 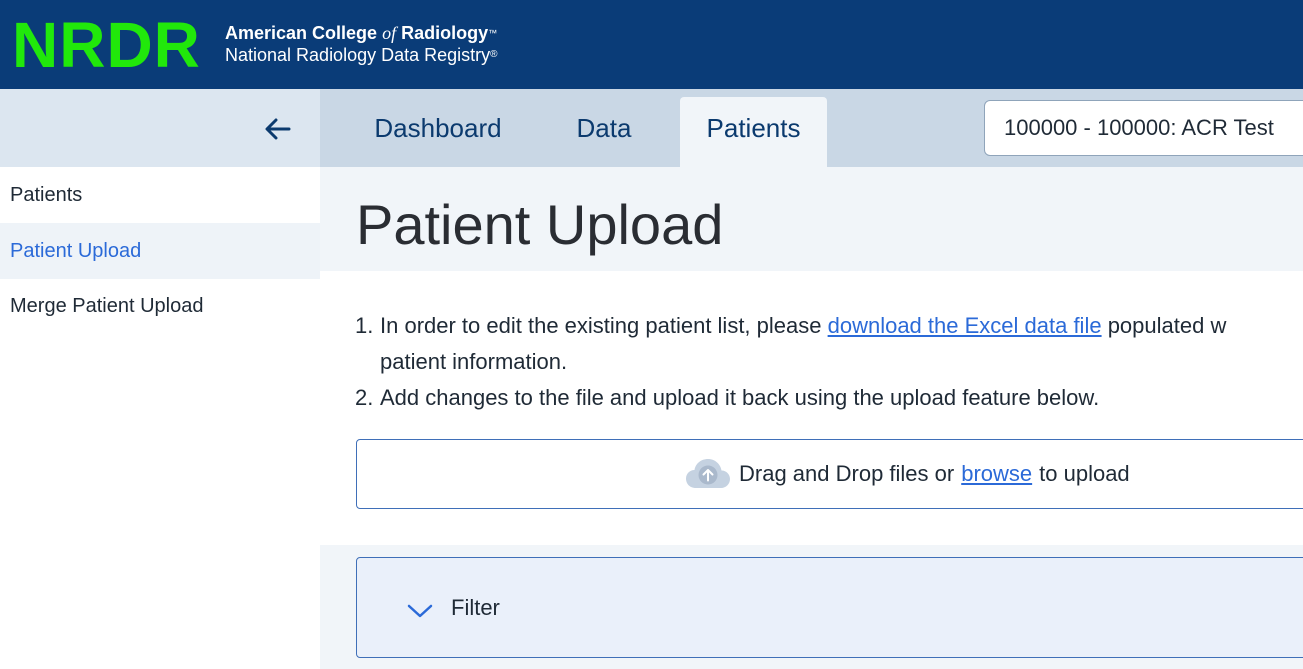 What do you see at coordinates (160, 128) in the screenshot?
I see `sidebar-top` at bounding box center [160, 128].